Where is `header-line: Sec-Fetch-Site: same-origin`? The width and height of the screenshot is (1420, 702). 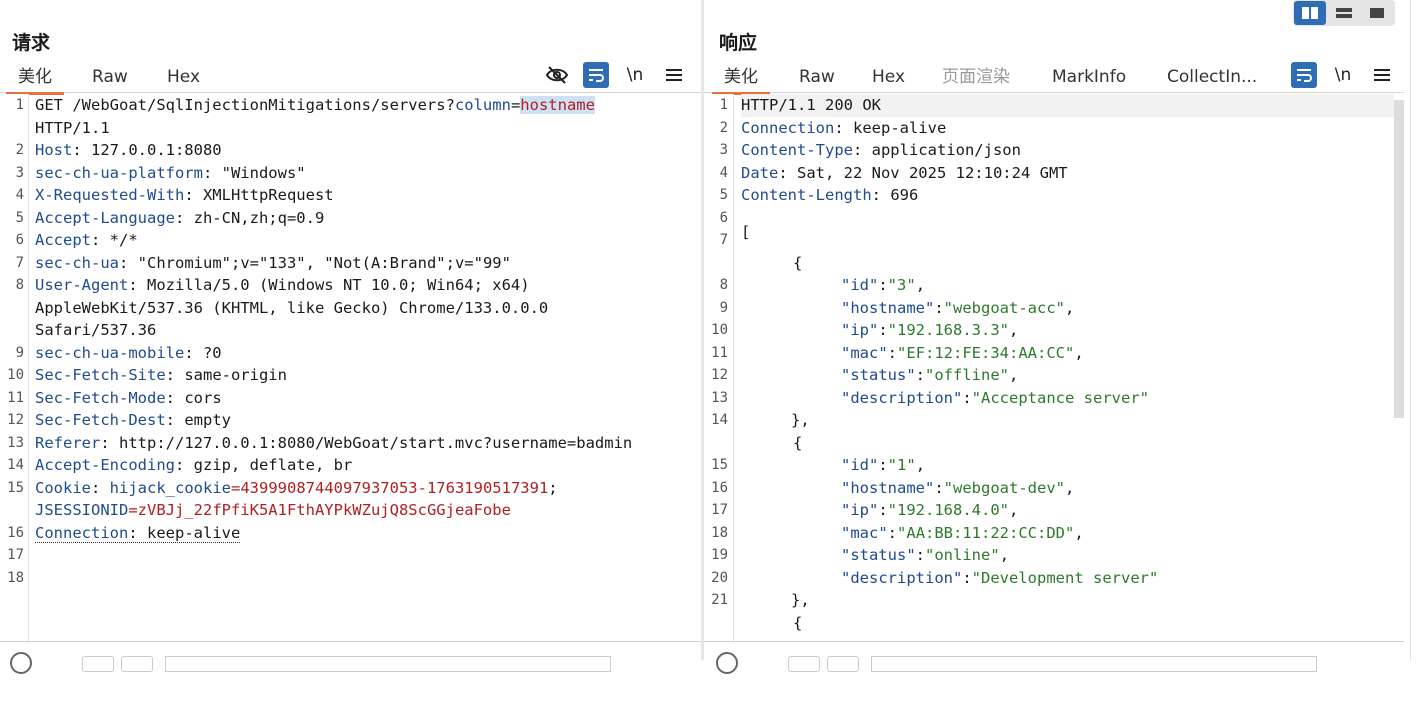
header-line: Sec-Fetch-Site: same-origin is located at coordinates (161, 375).